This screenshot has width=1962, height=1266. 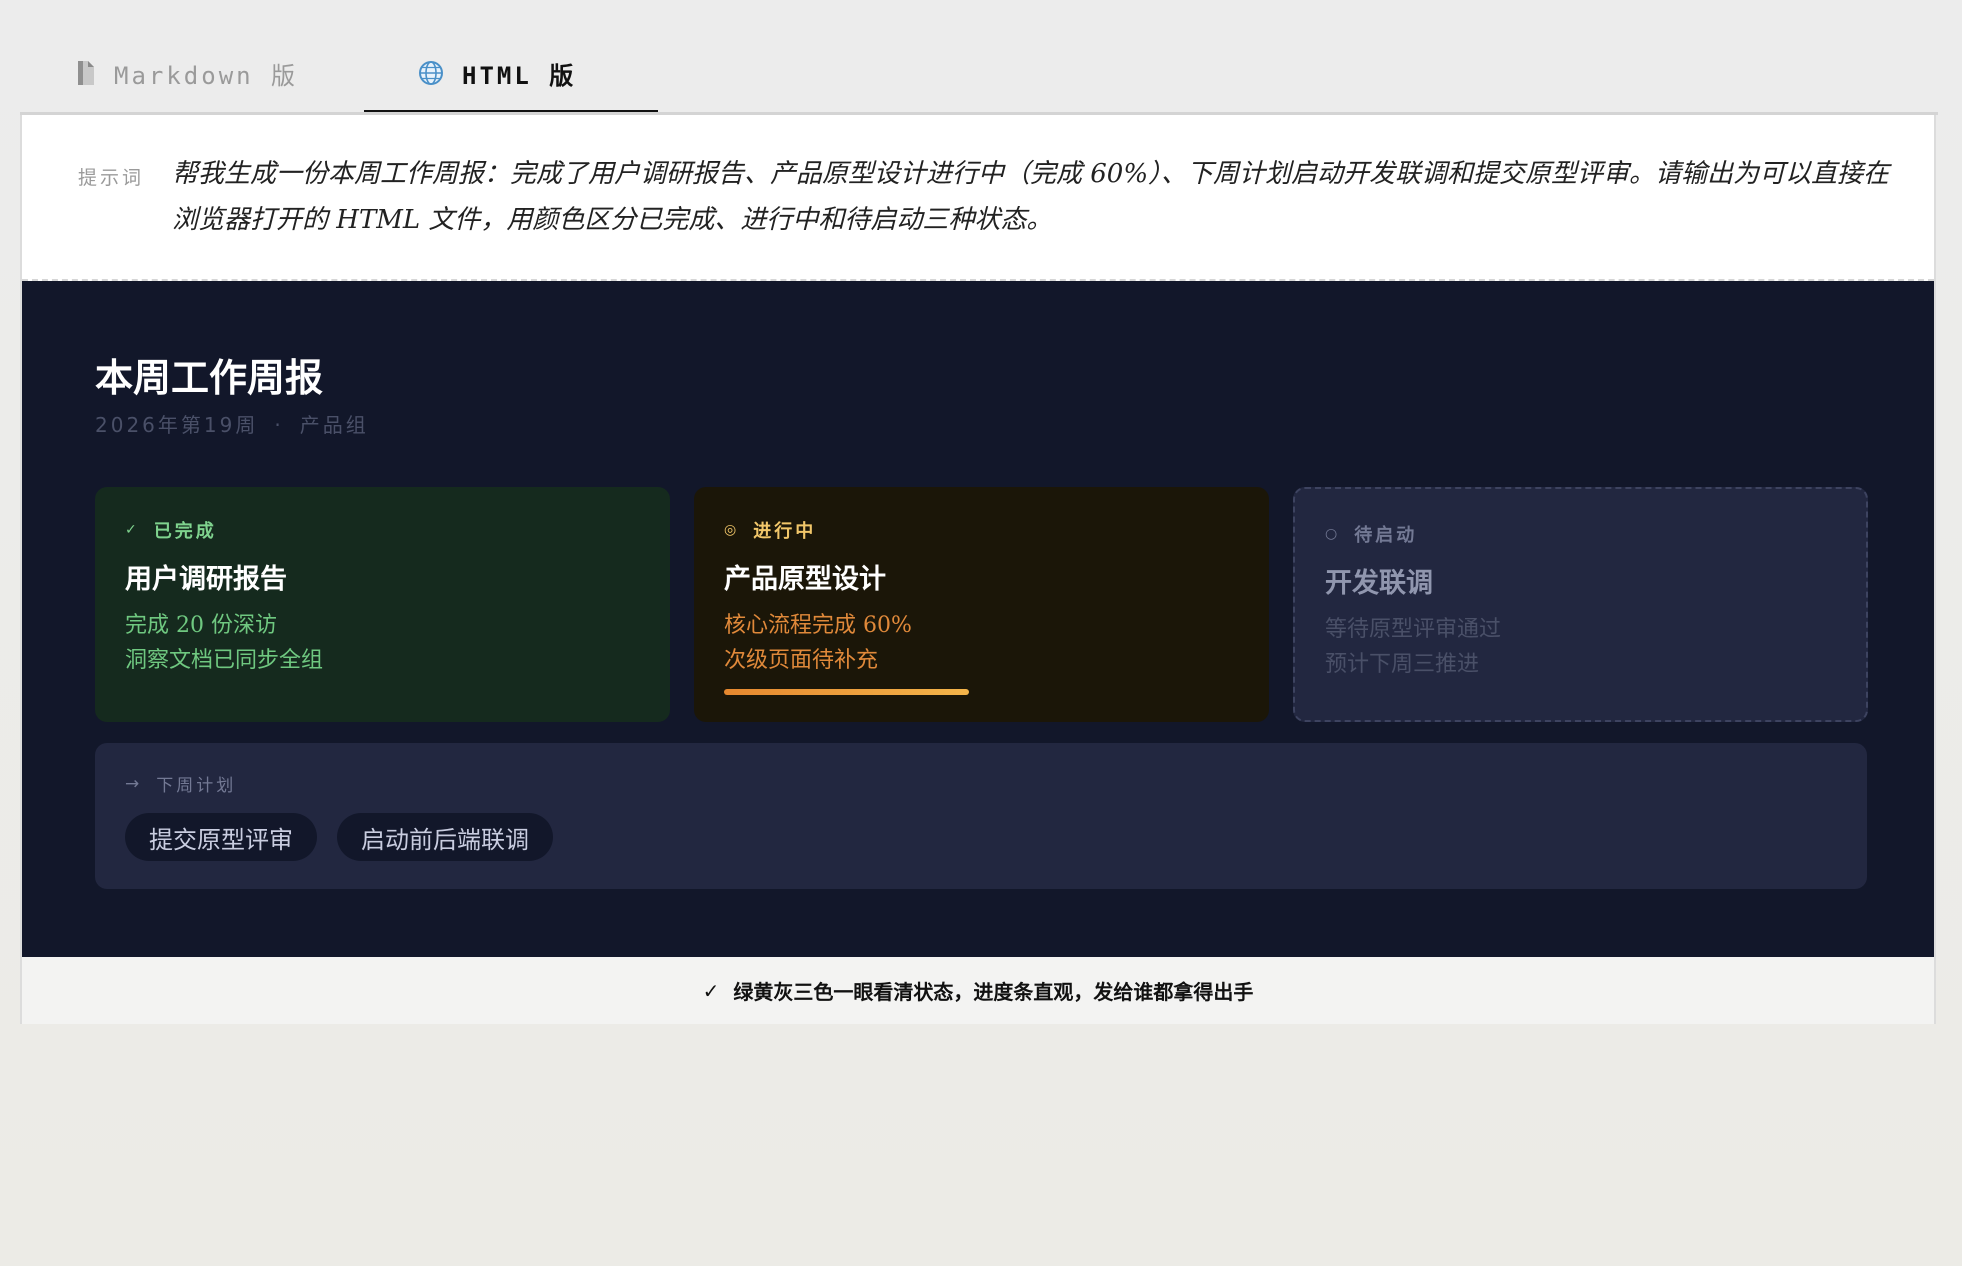 I want to click on report-title: 本周工作周报, so click(x=209, y=377).